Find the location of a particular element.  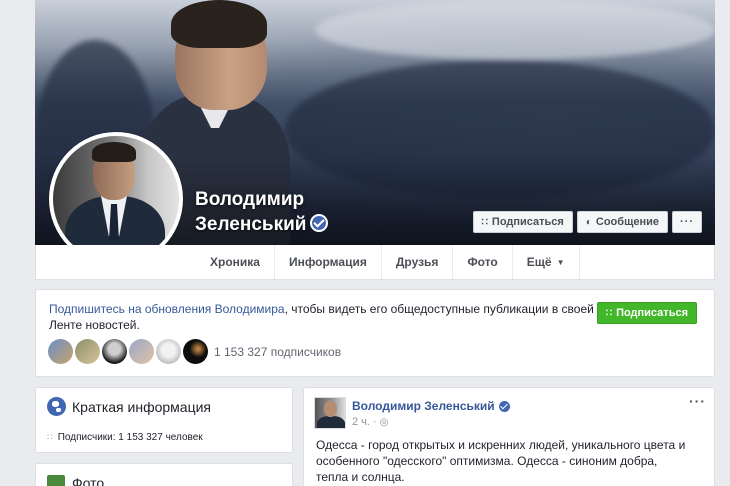

tab-label: Информация is located at coordinates (327, 262).